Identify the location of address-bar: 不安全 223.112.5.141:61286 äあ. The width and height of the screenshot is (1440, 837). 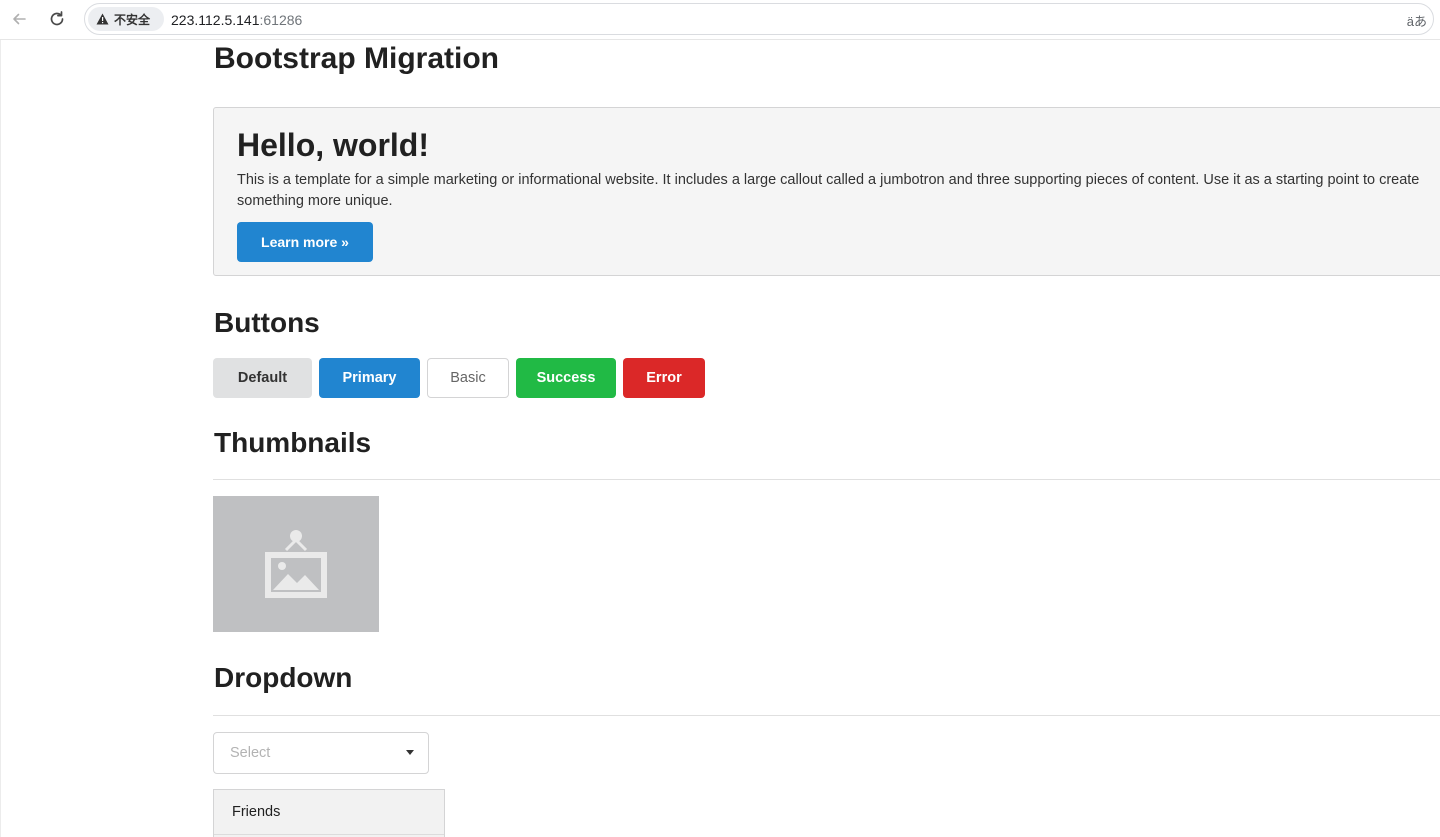
(759, 19).